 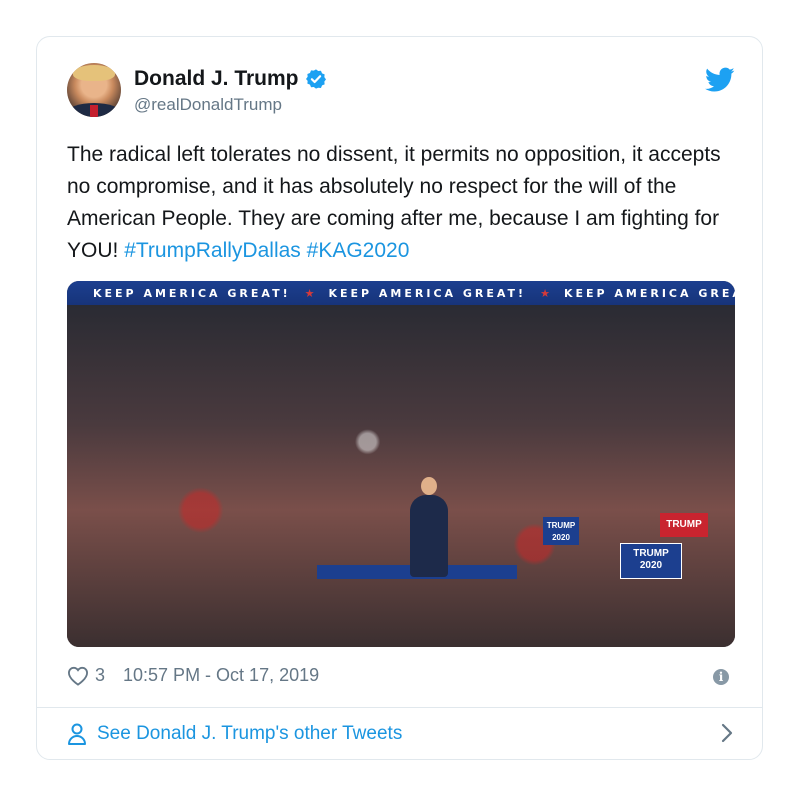 What do you see at coordinates (78, 676) in the screenshot?
I see `heart-icon` at bounding box center [78, 676].